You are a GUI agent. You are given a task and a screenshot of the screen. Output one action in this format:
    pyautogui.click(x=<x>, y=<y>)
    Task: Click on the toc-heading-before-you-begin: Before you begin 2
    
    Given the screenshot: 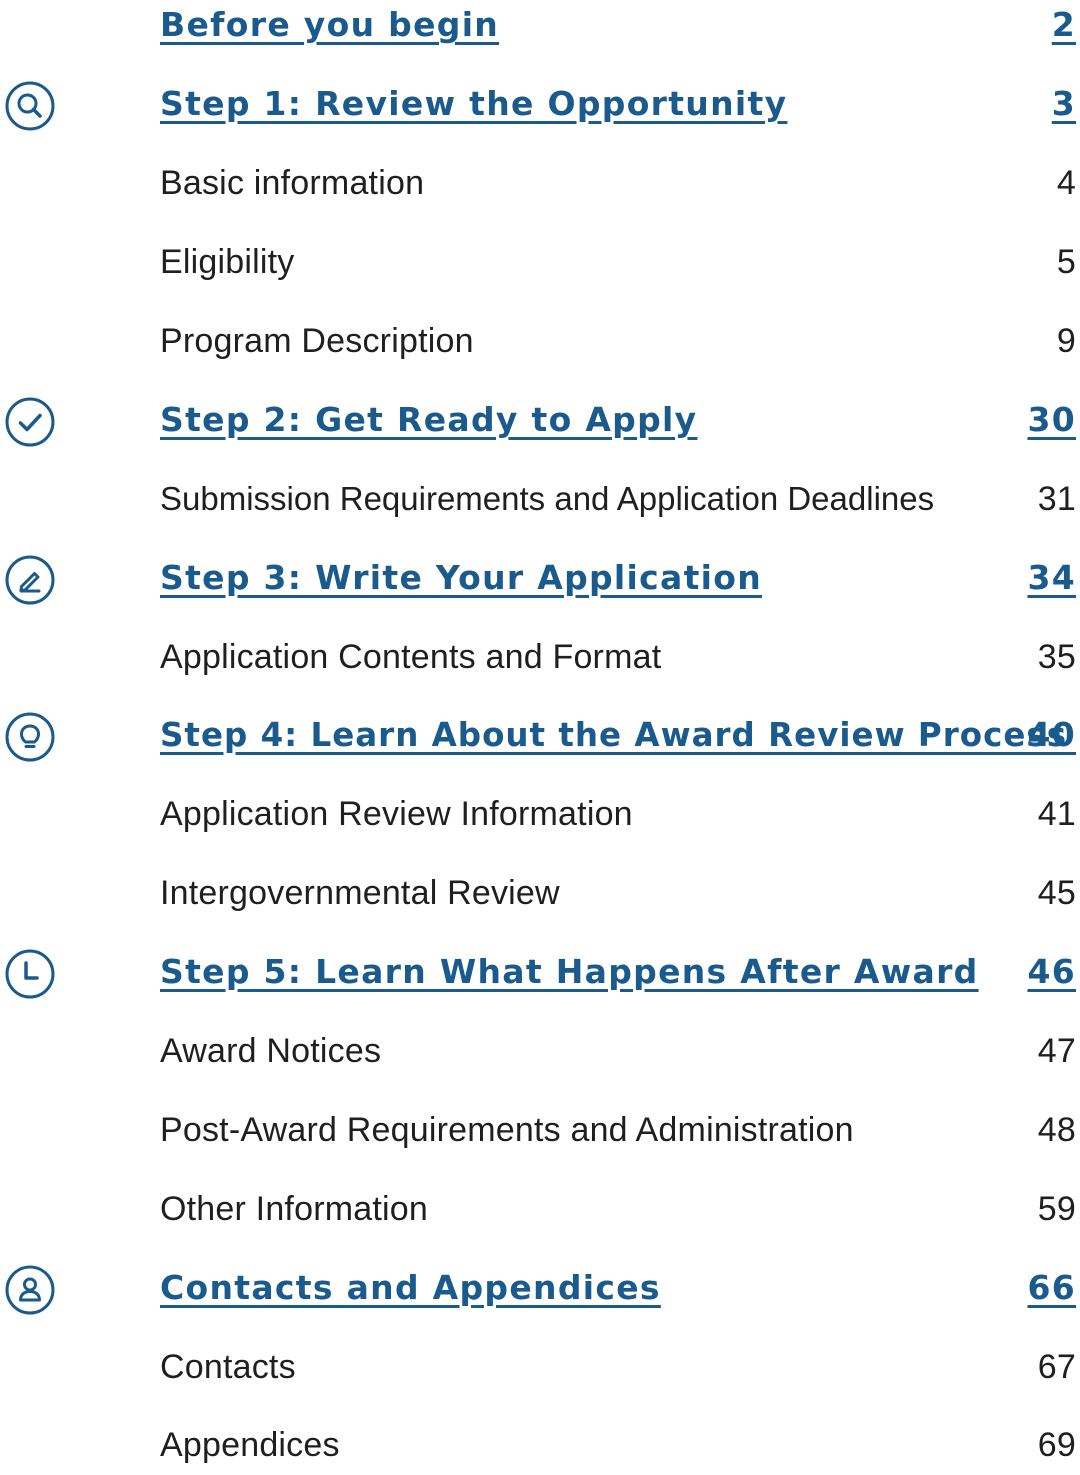 What is the action you would take?
    pyautogui.click(x=540, y=27)
    